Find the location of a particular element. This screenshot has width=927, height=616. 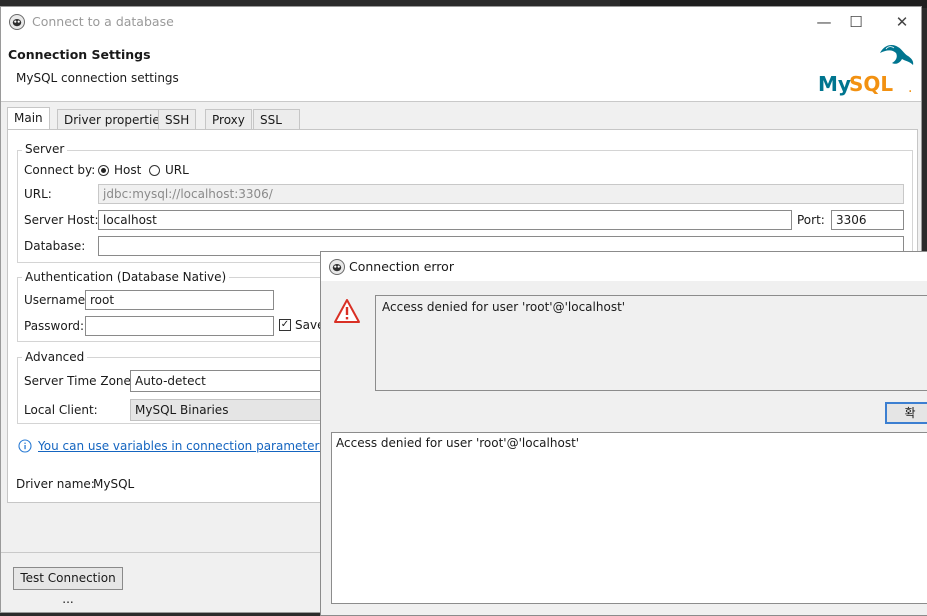

host-radio-label: Host is located at coordinates (127, 170).